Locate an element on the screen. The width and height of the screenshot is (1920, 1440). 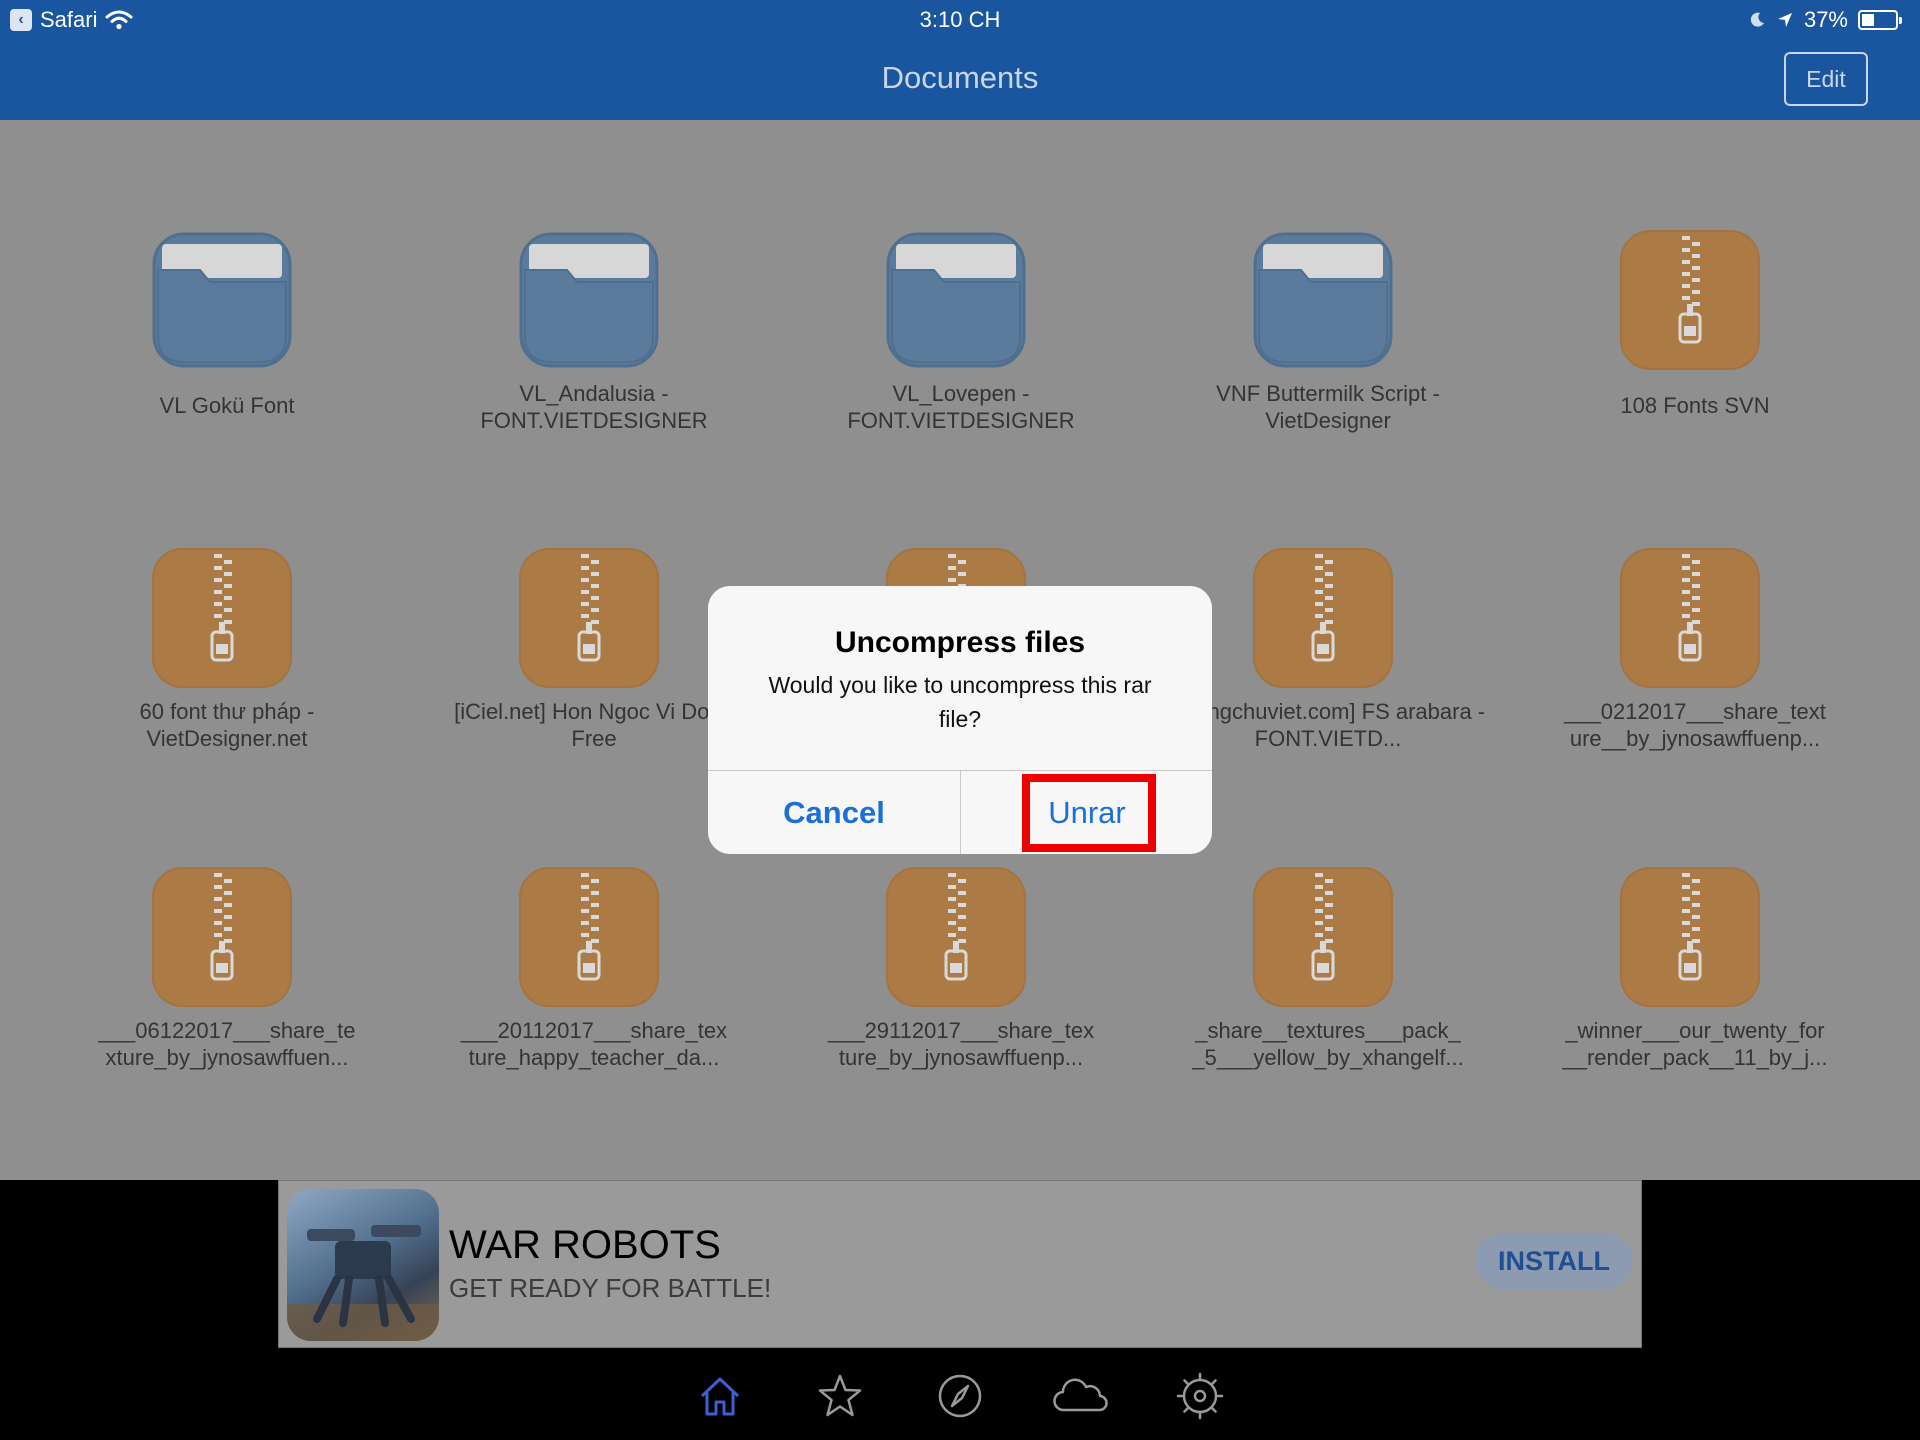
tab-favorites is located at coordinates (840, 1396).